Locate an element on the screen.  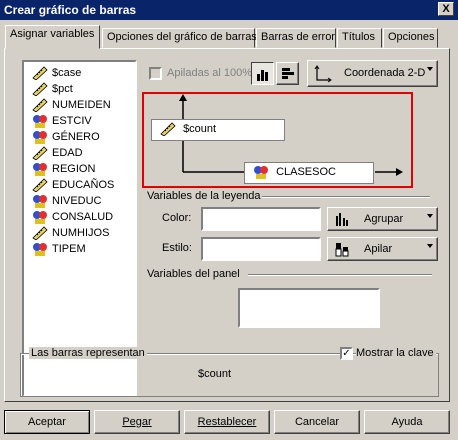
variable-item: NUMEIDEN is located at coordinates (71, 106).